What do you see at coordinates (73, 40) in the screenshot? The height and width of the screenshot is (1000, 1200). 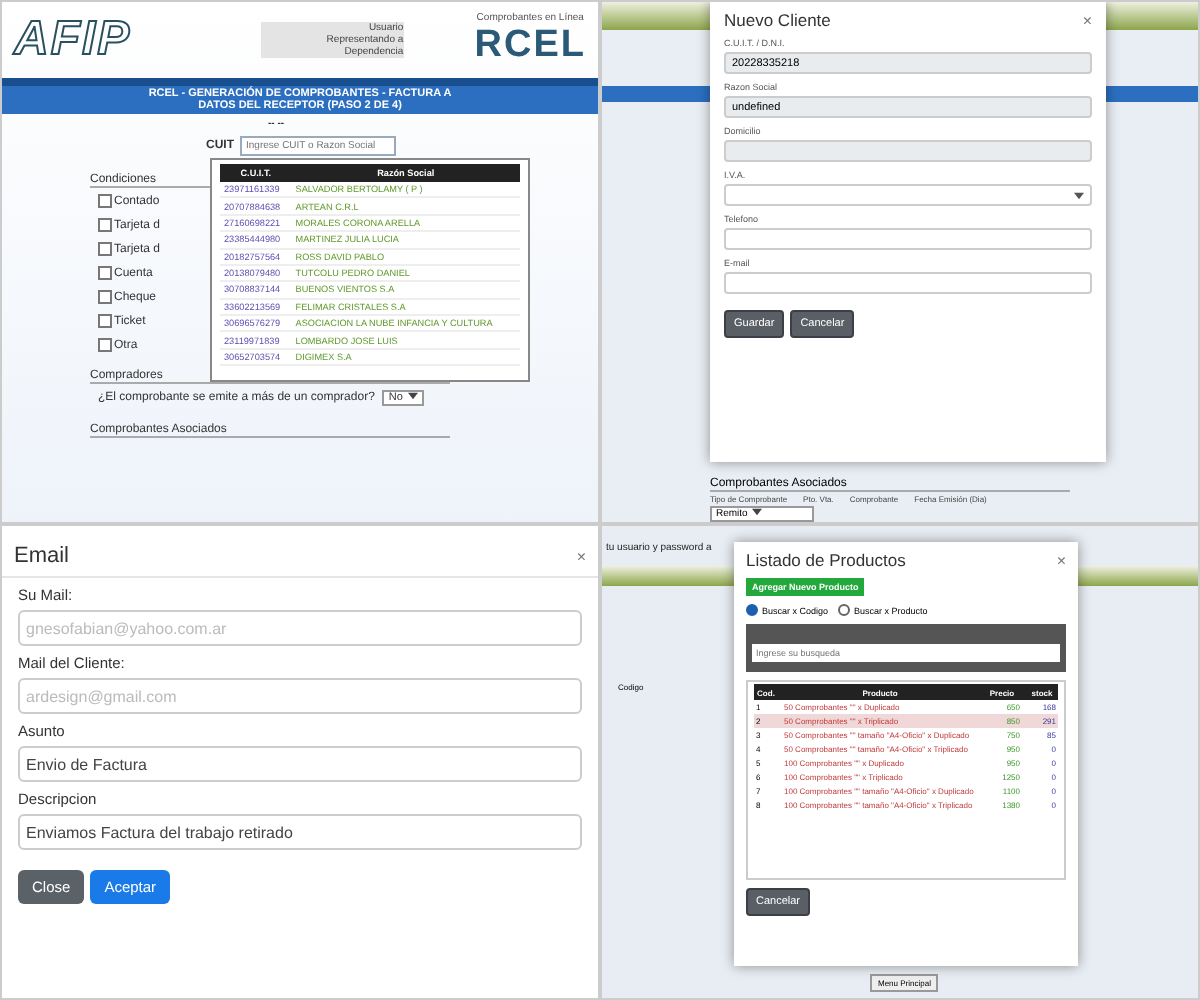 I see `afip-logo: AFIP` at bounding box center [73, 40].